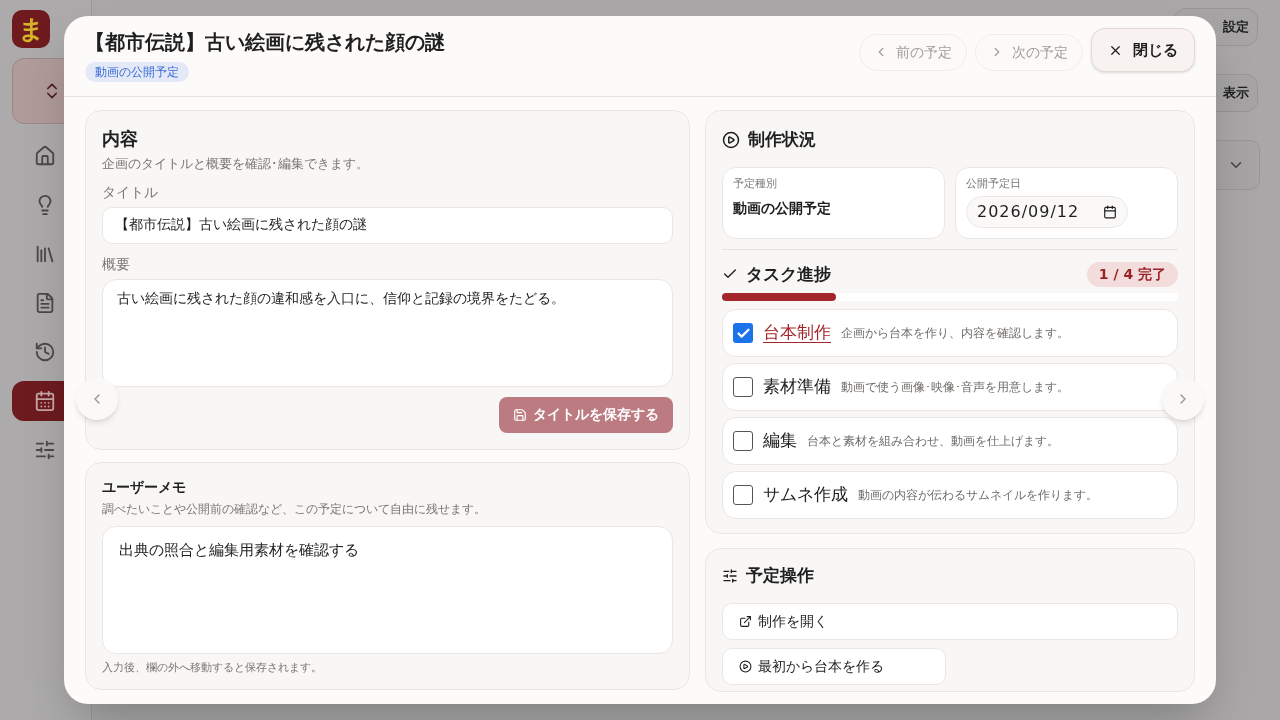 The height and width of the screenshot is (720, 1280). Describe the element at coordinates (45, 156) in the screenshot. I see `home-icon` at that location.